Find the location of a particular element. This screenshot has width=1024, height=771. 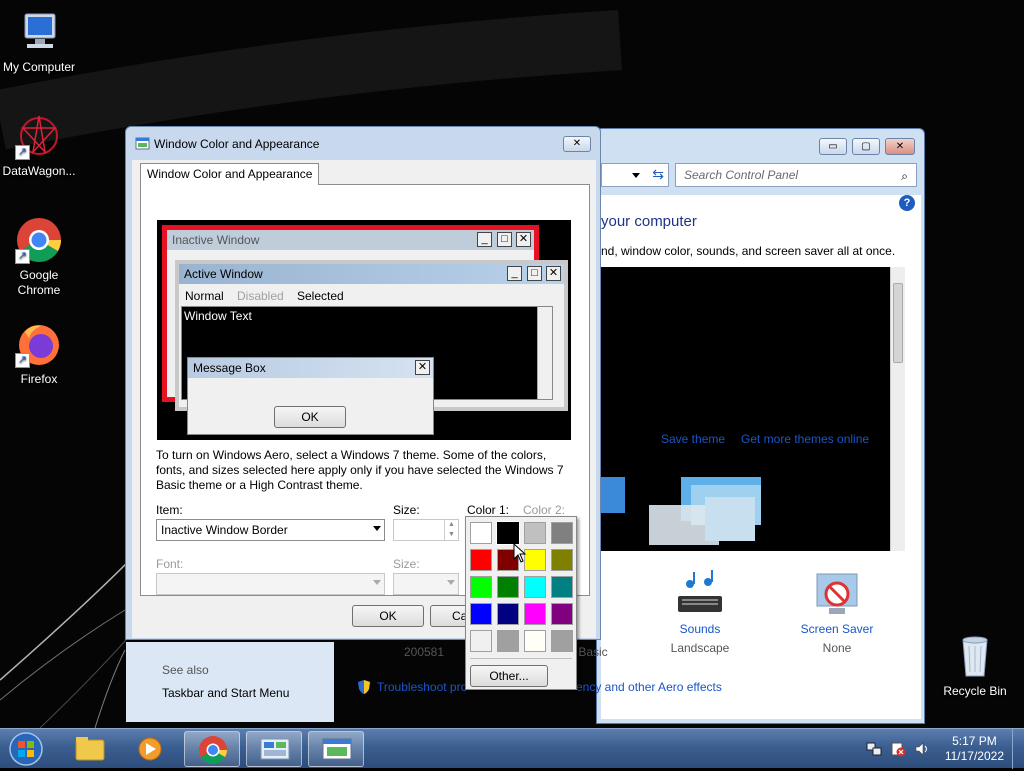

screen-saver-icon is located at coordinates (837, 596).